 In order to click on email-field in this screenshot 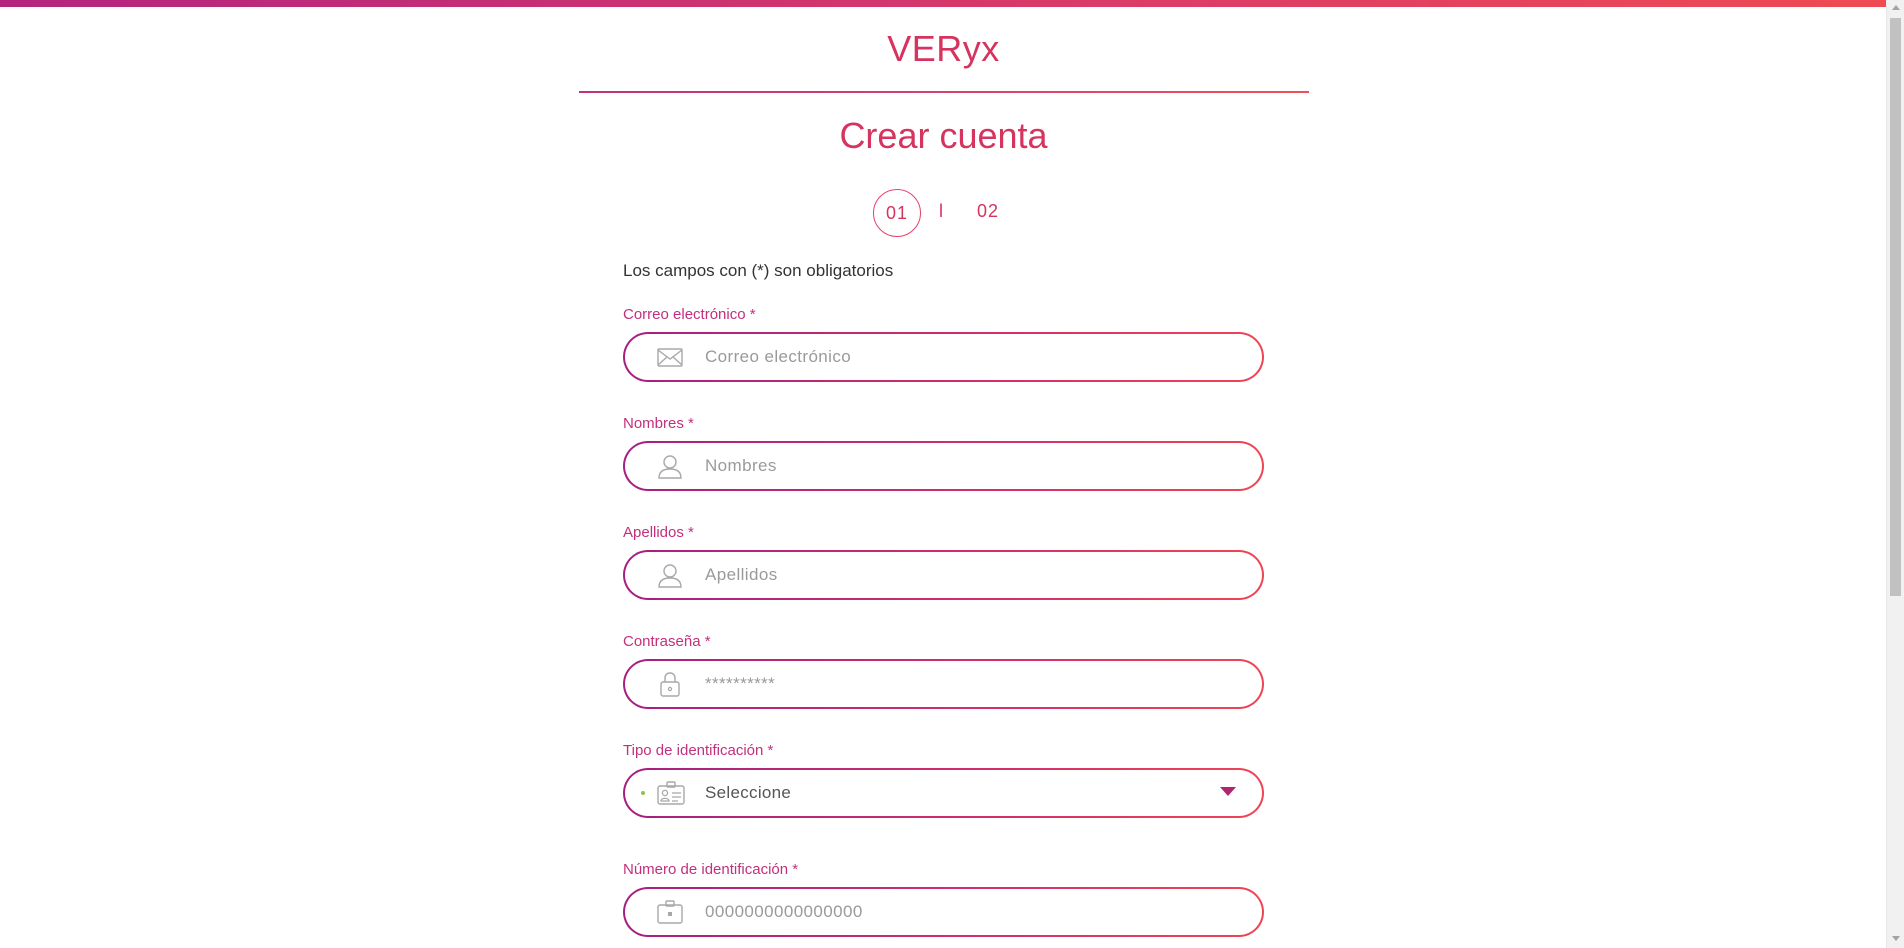, I will do `click(943, 357)`.